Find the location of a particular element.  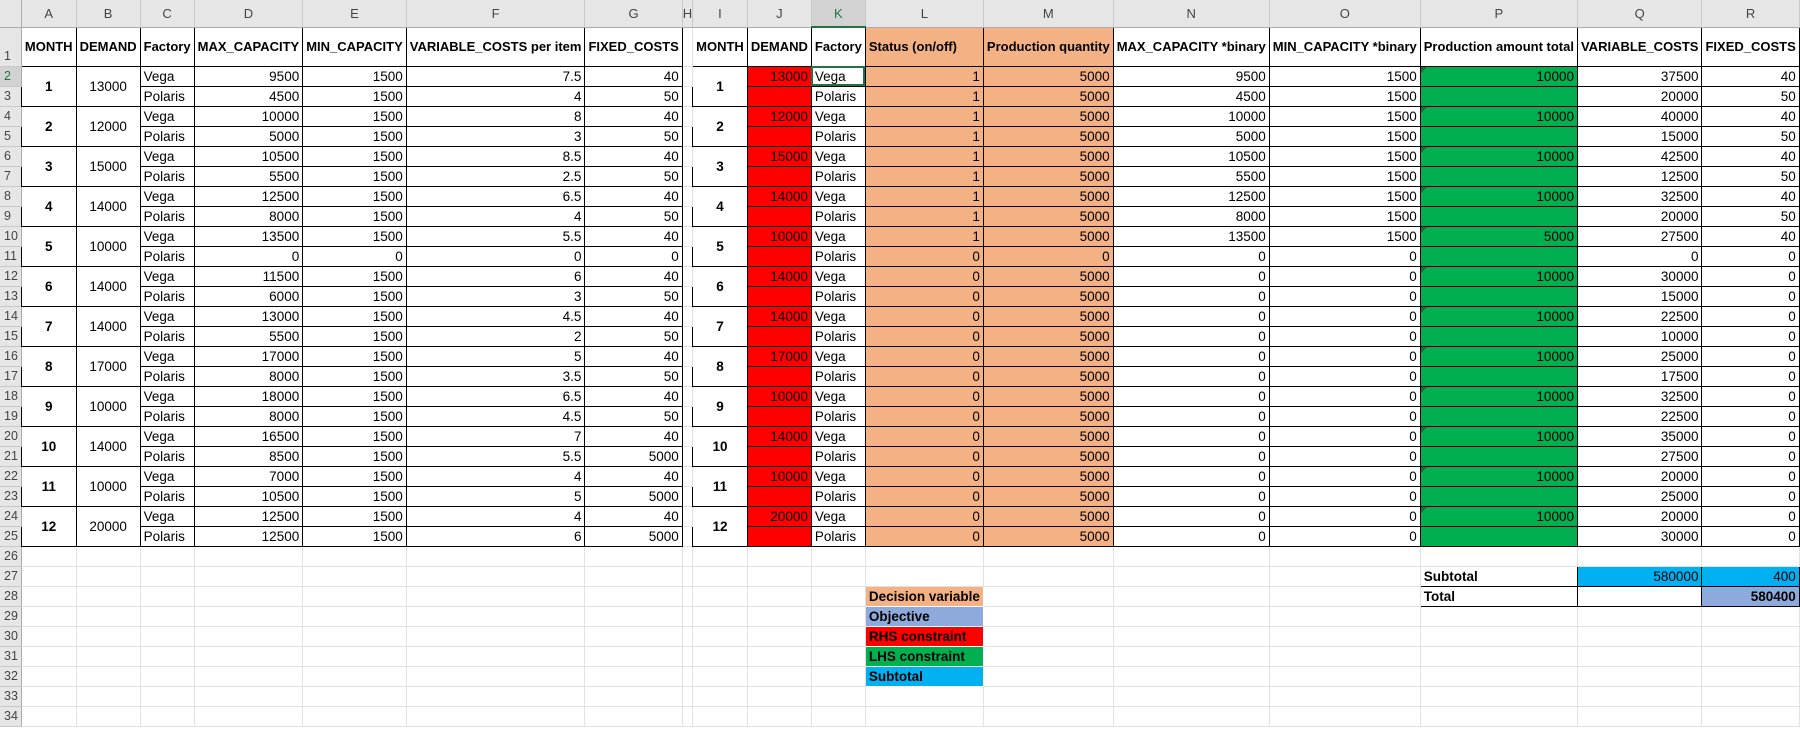

cell-d25: 12500 is located at coordinates (248, 536).